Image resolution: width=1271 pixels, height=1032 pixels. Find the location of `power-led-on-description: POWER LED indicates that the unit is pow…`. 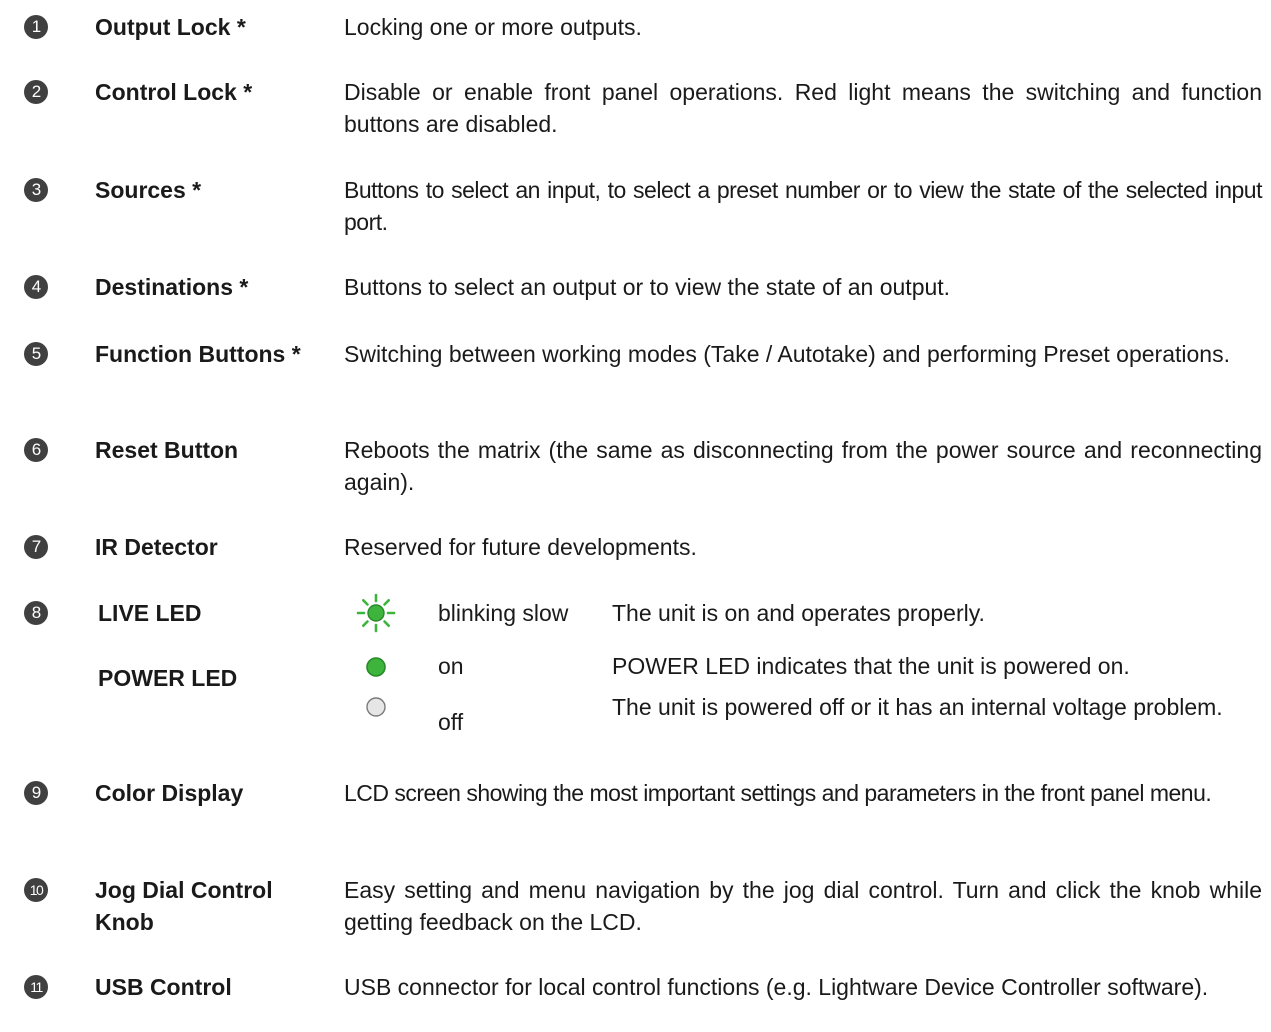

power-led-on-description: POWER LED indicates that the unit is pow… is located at coordinates (871, 666).